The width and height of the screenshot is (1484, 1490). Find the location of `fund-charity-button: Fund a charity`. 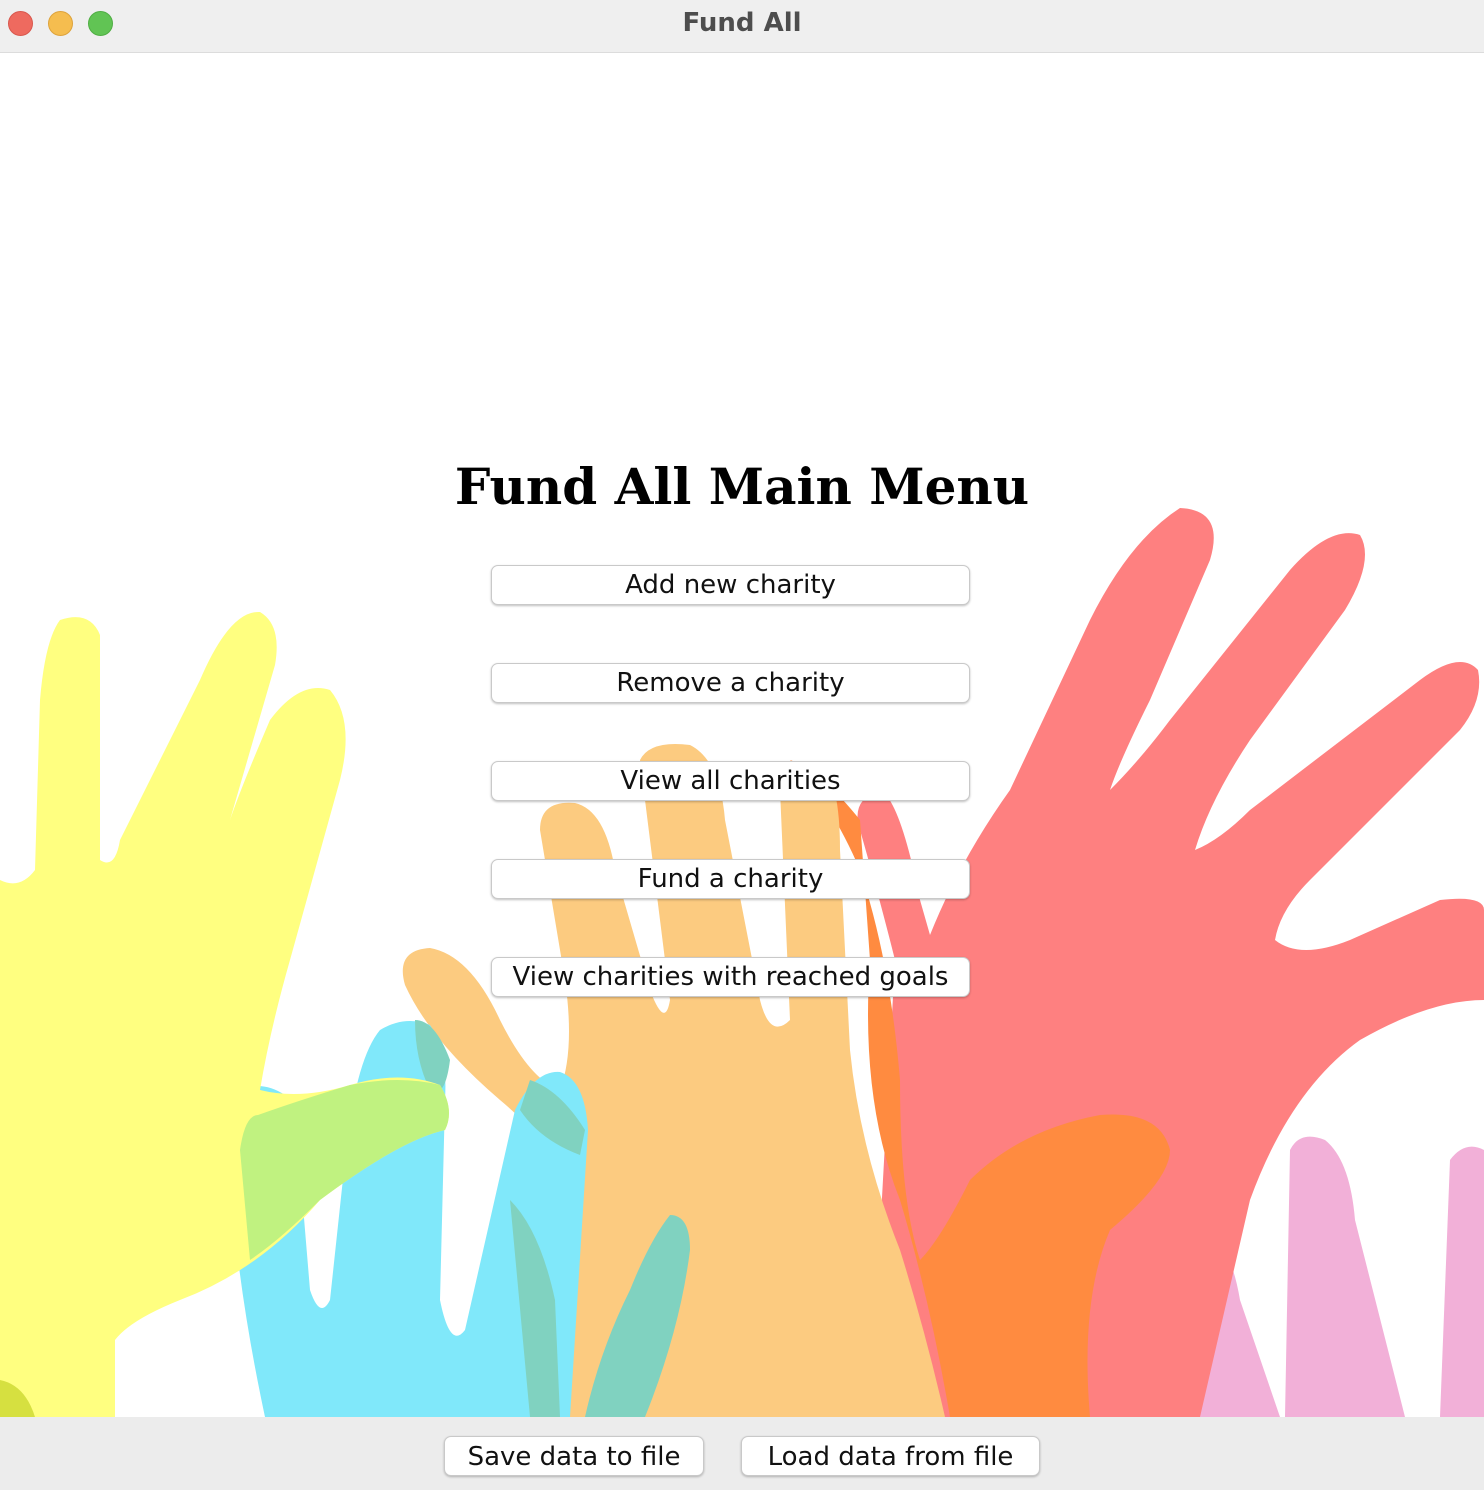

fund-charity-button: Fund a charity is located at coordinates (730, 879).